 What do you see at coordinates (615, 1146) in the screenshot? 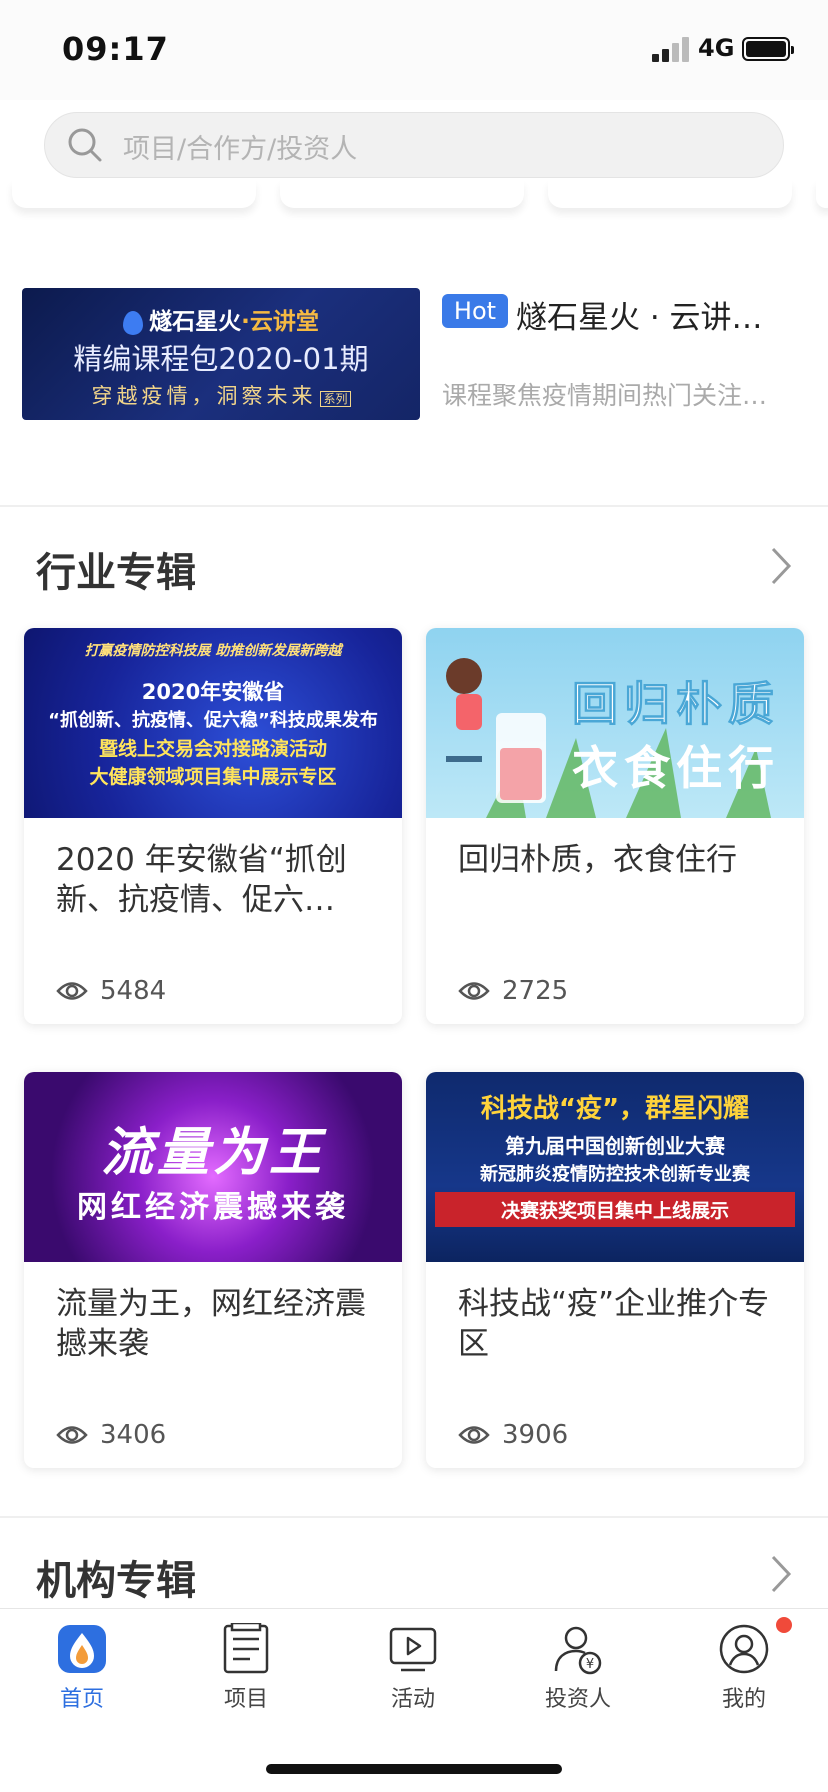
I see `banner-text: 第九届中国创新创业大赛` at bounding box center [615, 1146].